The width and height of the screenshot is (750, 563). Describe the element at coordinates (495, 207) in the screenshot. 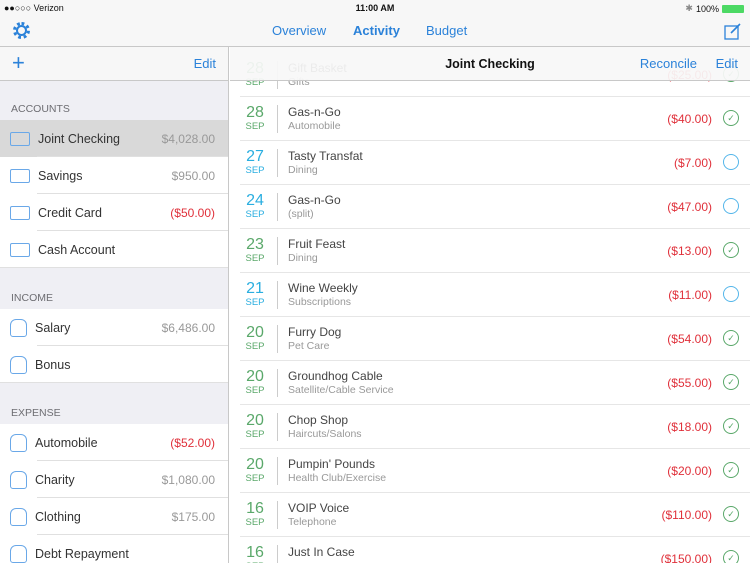

I see `transaction-row: 24 SEP Gas-n-Go (split) ($47.00)` at that location.